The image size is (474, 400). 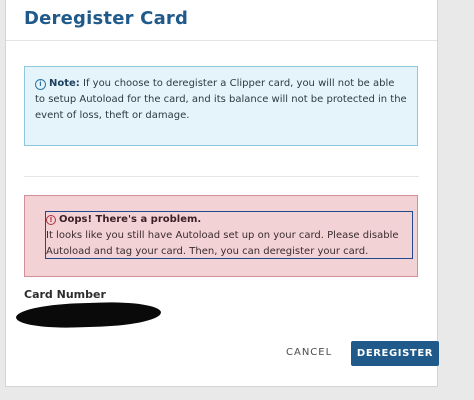 I want to click on note-label: Note:, so click(x=64, y=83).